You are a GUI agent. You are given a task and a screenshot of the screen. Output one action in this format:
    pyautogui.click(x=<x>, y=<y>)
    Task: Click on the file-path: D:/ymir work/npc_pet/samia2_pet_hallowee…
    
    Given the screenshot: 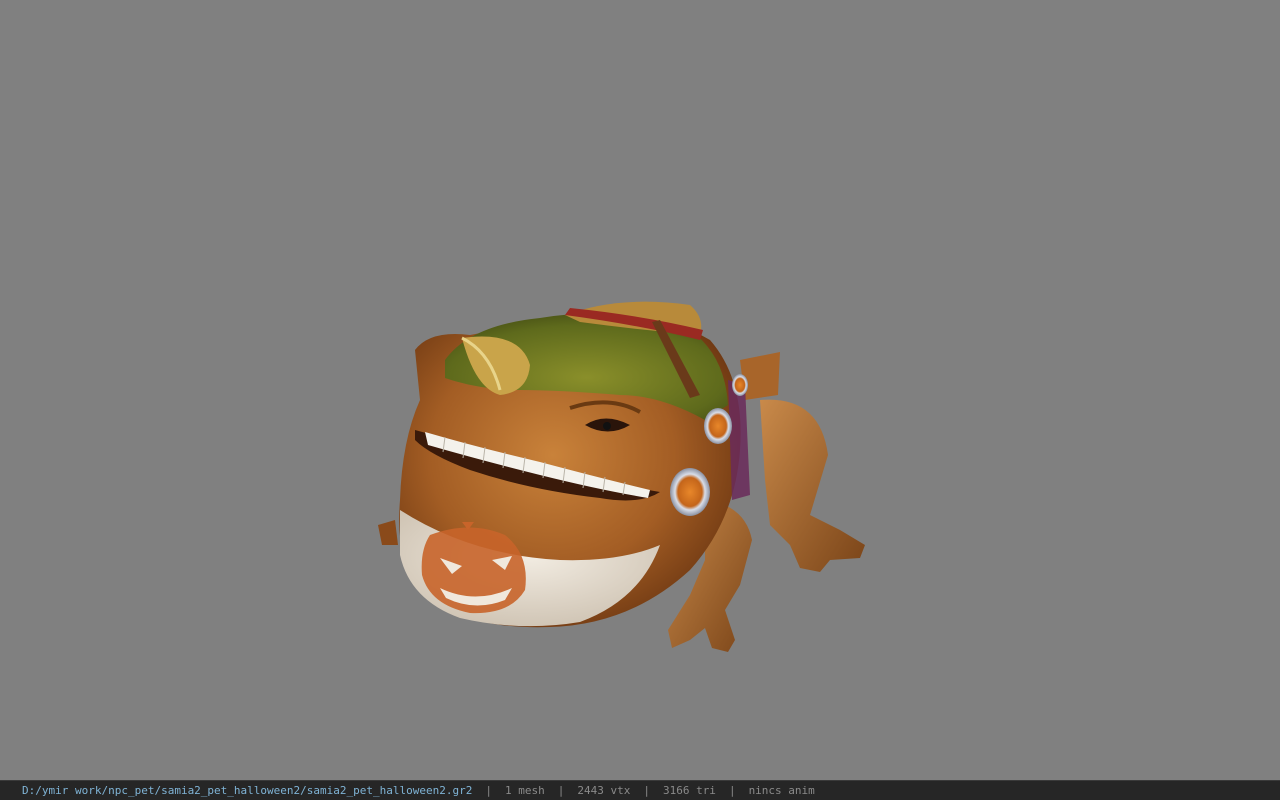 What is the action you would take?
    pyautogui.click(x=247, y=790)
    